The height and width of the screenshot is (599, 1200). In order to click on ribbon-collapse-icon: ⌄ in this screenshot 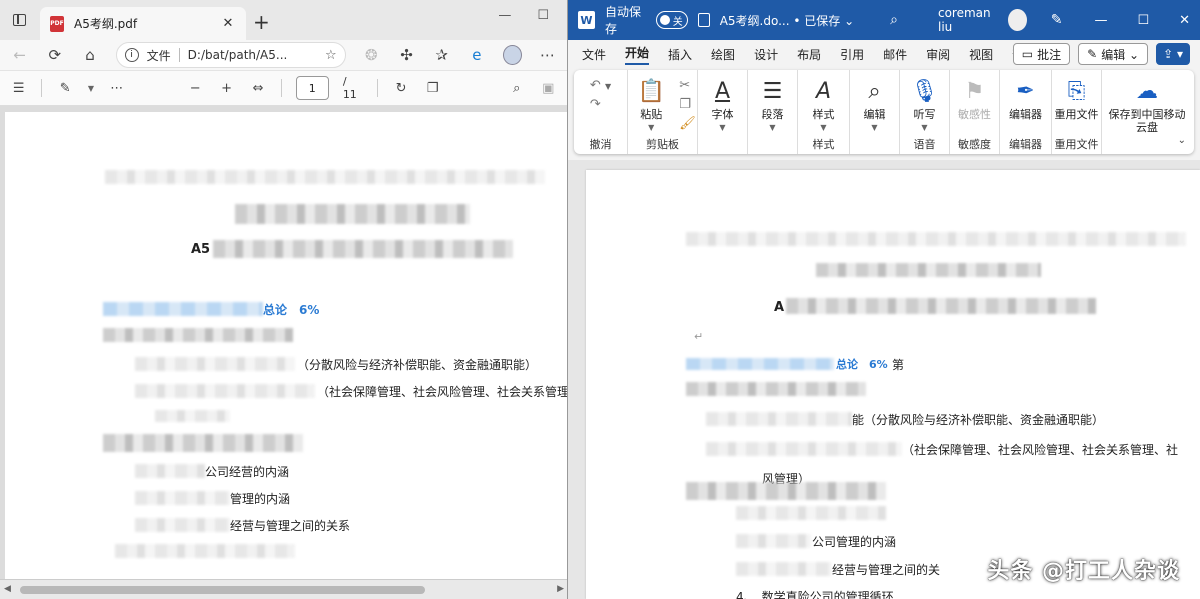, I will do `click(1182, 140)`.